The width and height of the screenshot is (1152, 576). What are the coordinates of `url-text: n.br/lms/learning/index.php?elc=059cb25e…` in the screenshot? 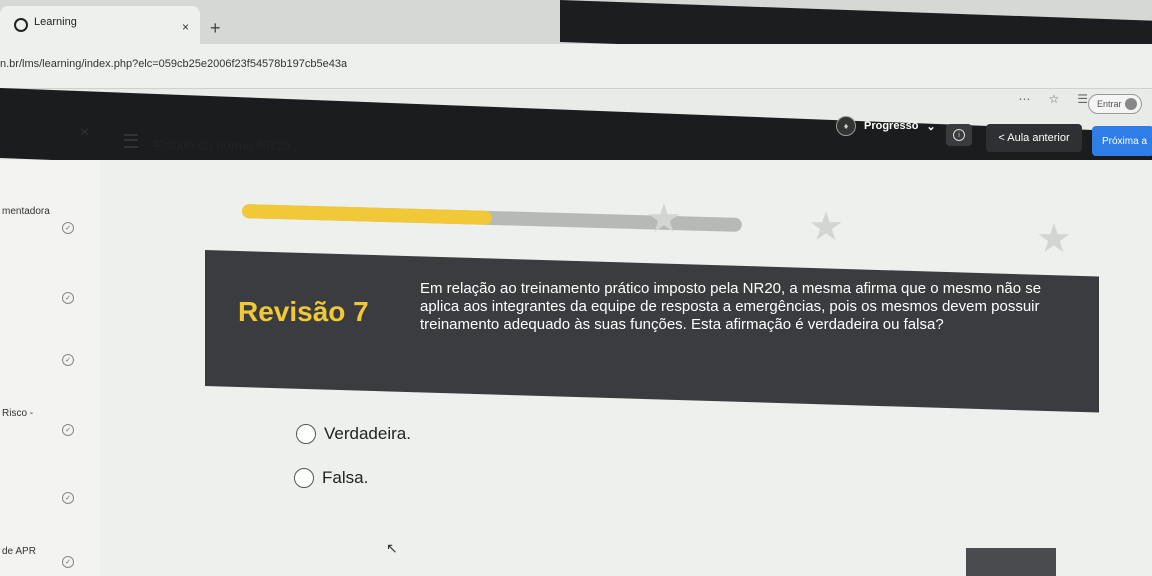 It's located at (173, 64).